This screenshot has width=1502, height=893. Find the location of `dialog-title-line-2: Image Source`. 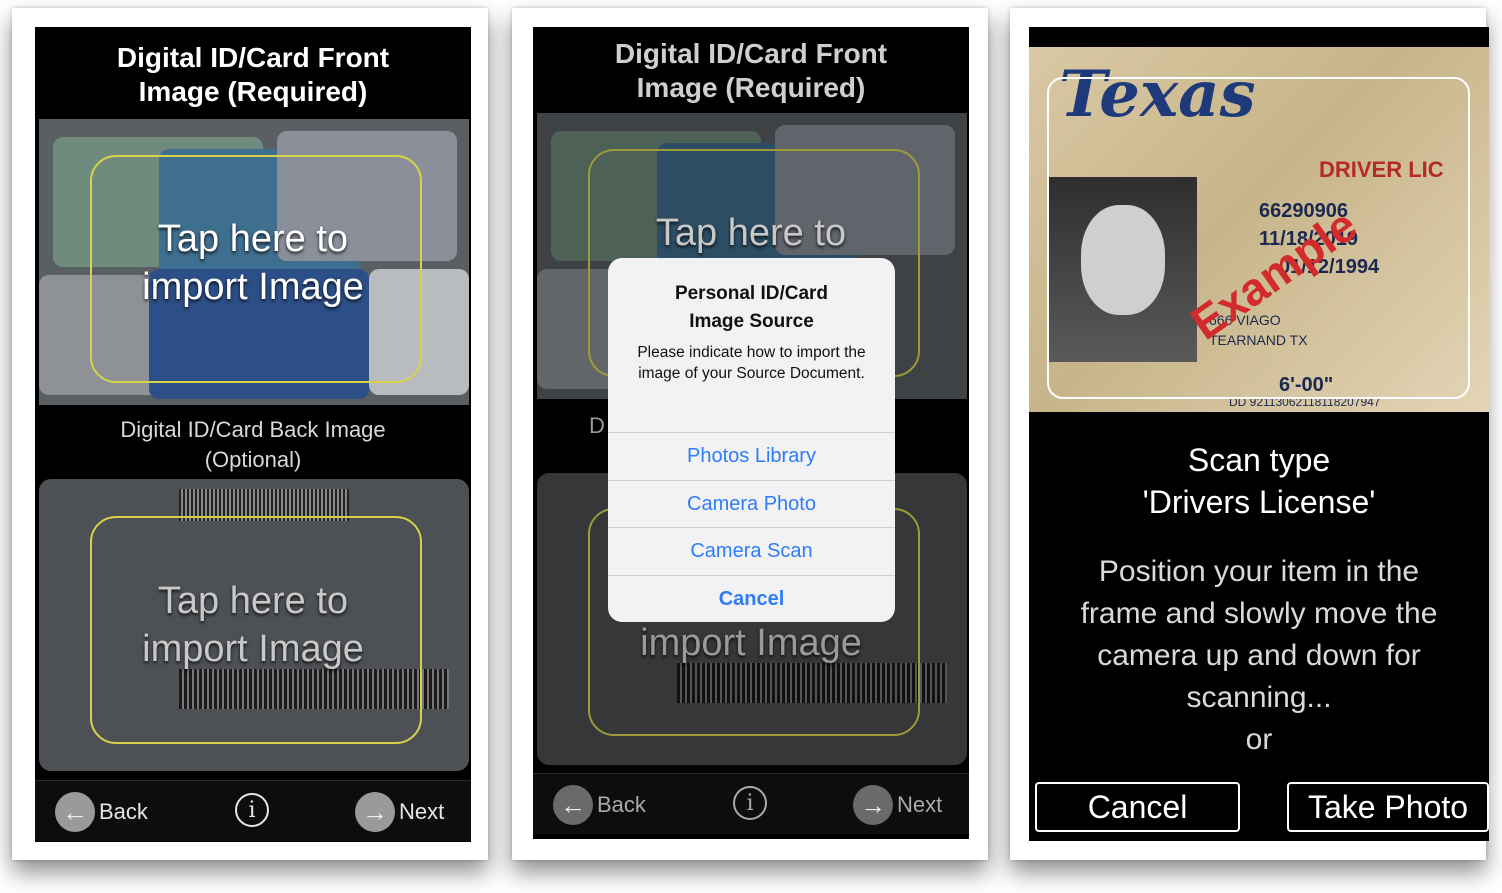

dialog-title-line-2: Image Source is located at coordinates (751, 321).